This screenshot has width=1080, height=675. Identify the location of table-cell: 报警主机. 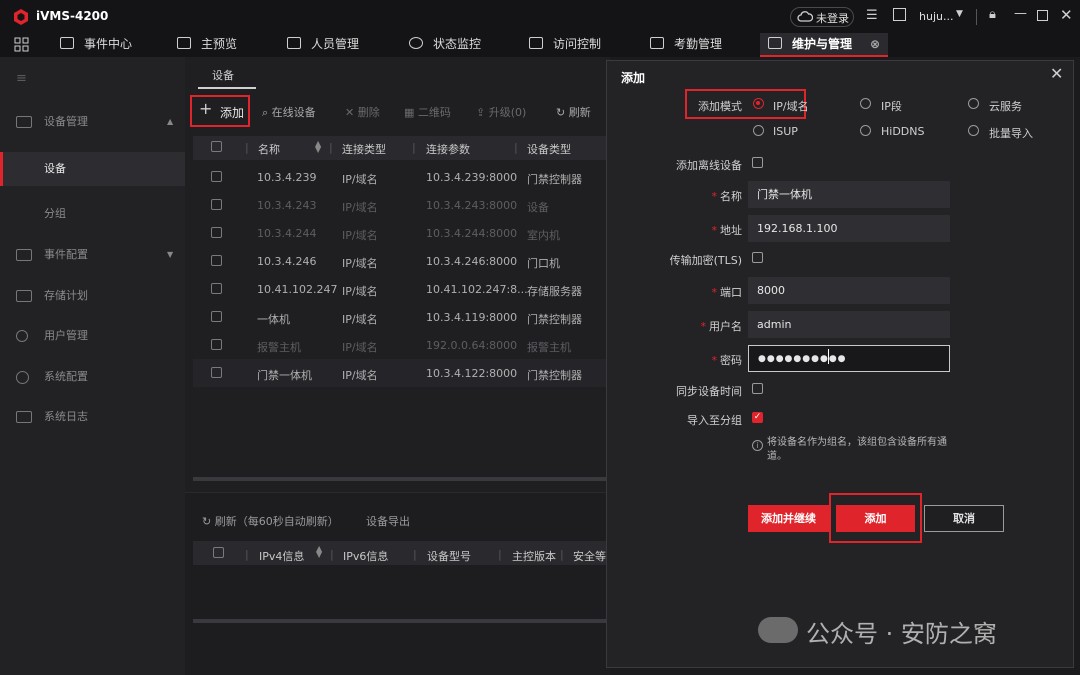
(279, 347).